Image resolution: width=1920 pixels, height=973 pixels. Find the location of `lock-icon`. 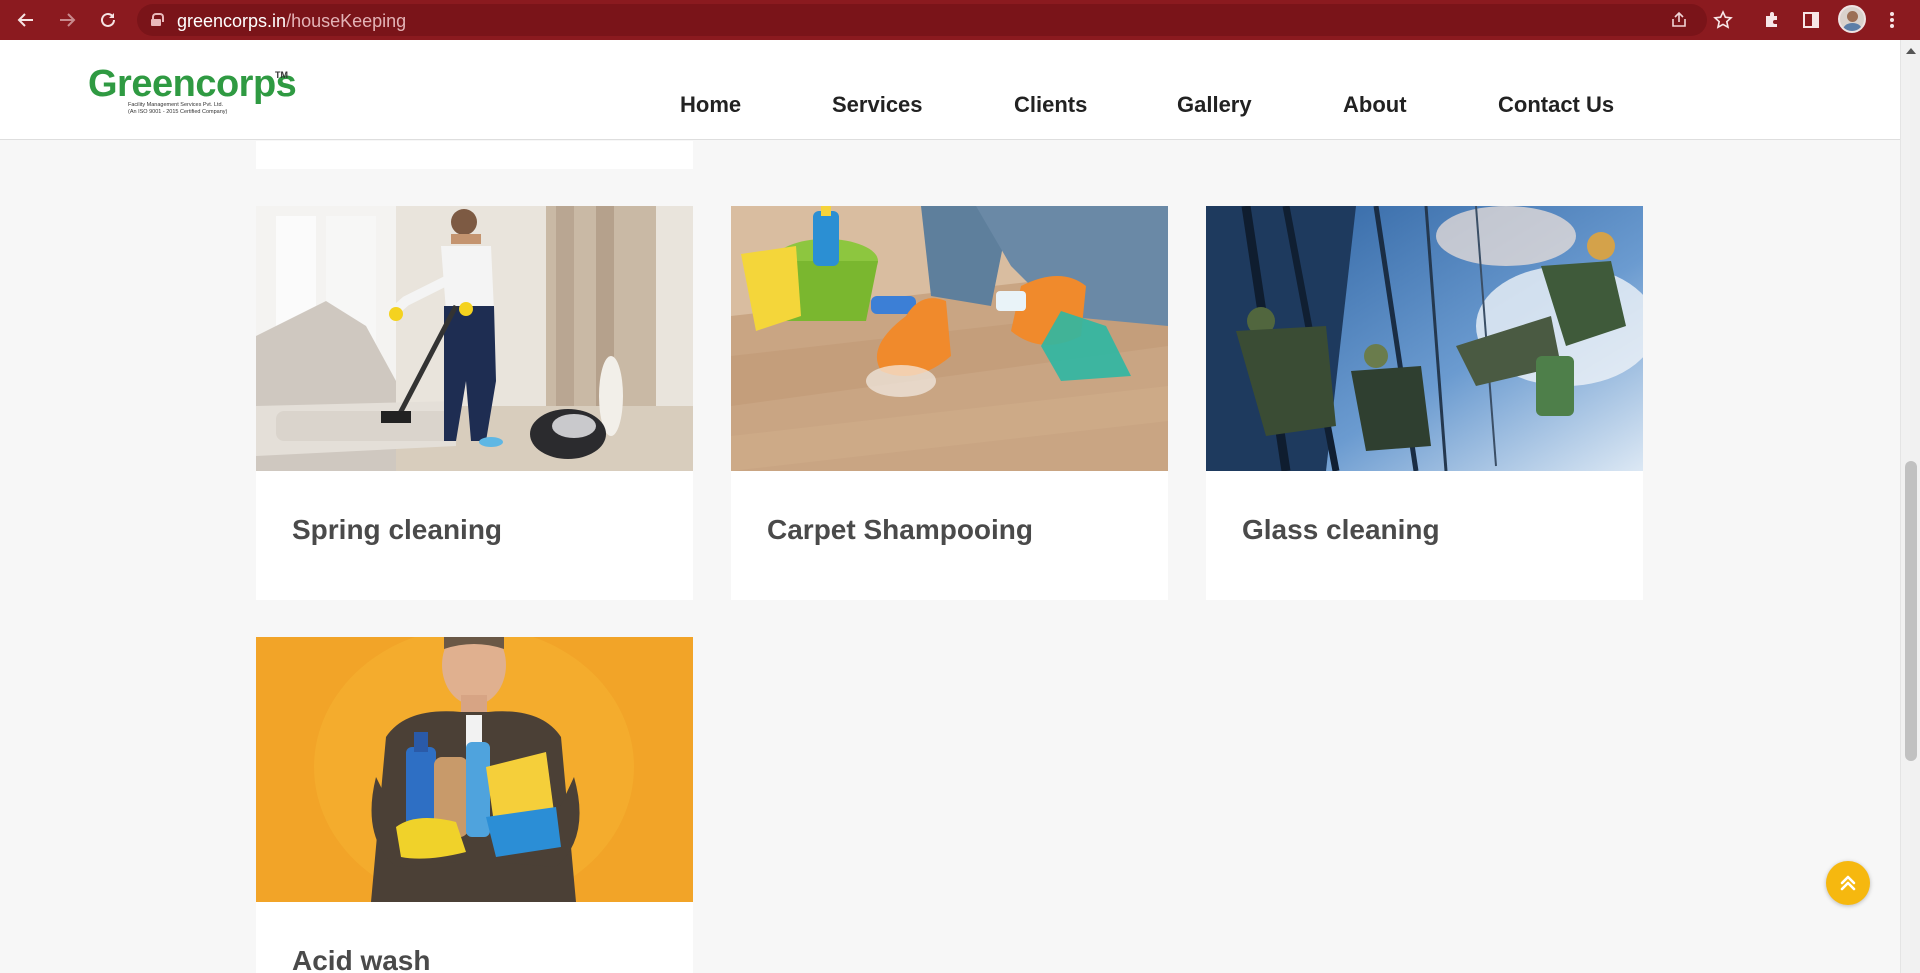

lock-icon is located at coordinates (157, 19).